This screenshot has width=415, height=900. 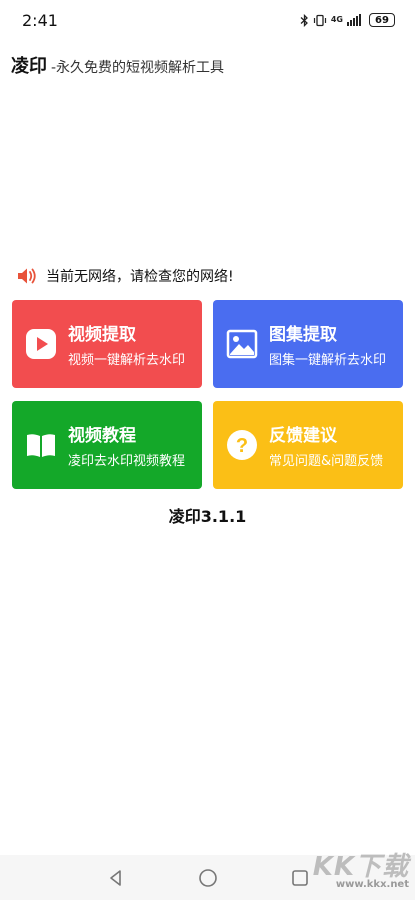 I want to click on back-icon, so click(x=115, y=877).